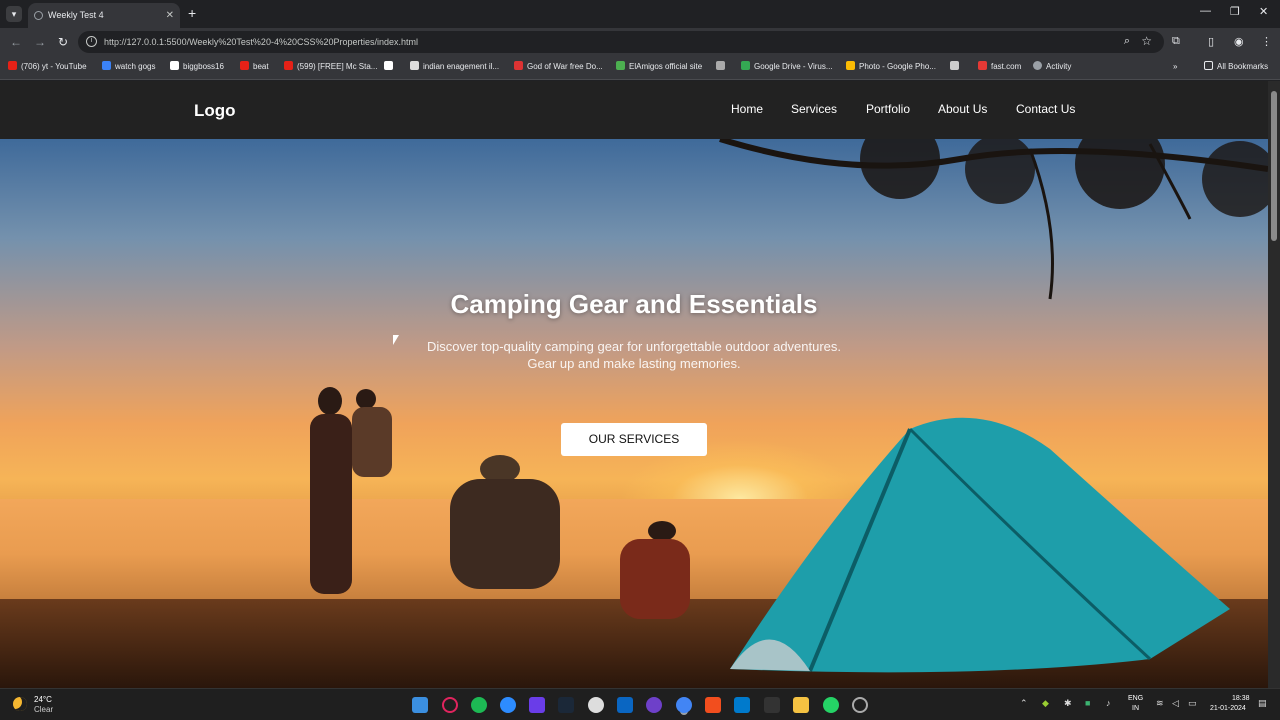  Describe the element at coordinates (1274, 384) in the screenshot. I see `page-scrollbar` at that location.